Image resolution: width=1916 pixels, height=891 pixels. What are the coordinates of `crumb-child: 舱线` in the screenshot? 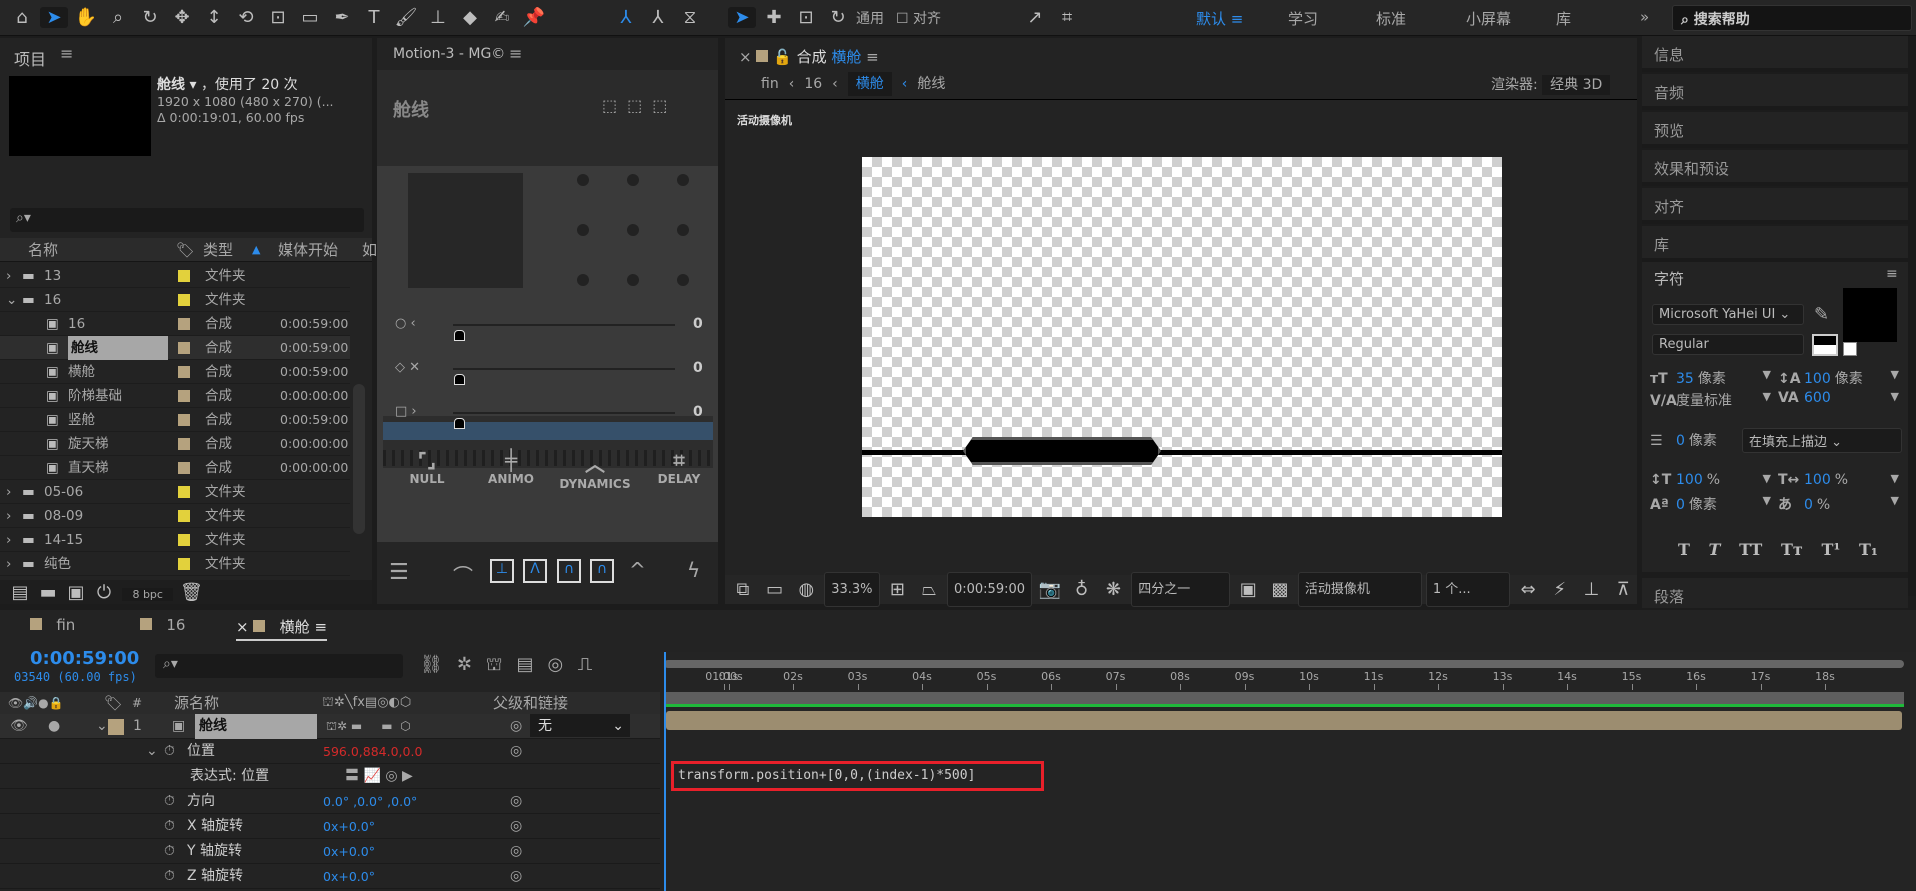 It's located at (931, 84).